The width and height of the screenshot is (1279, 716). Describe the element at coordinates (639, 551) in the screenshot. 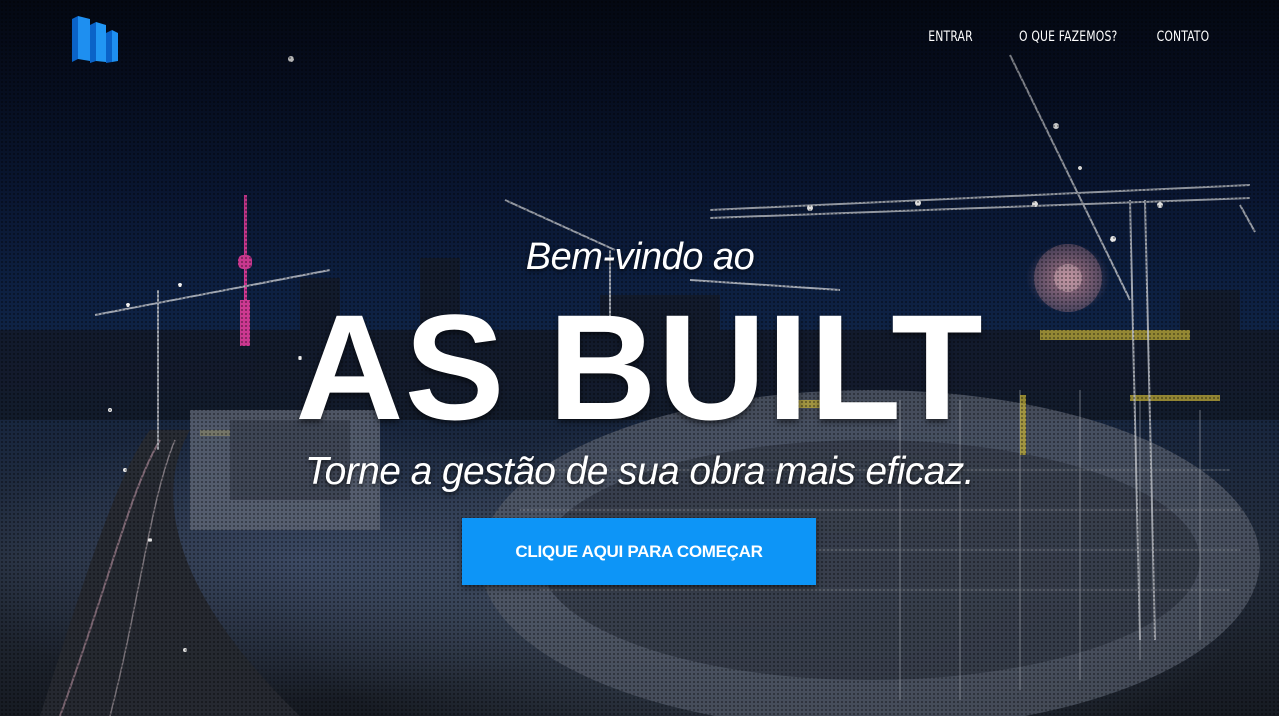

I see `start-button: CLIQUE AQUI PARA COMEÇAR` at that location.